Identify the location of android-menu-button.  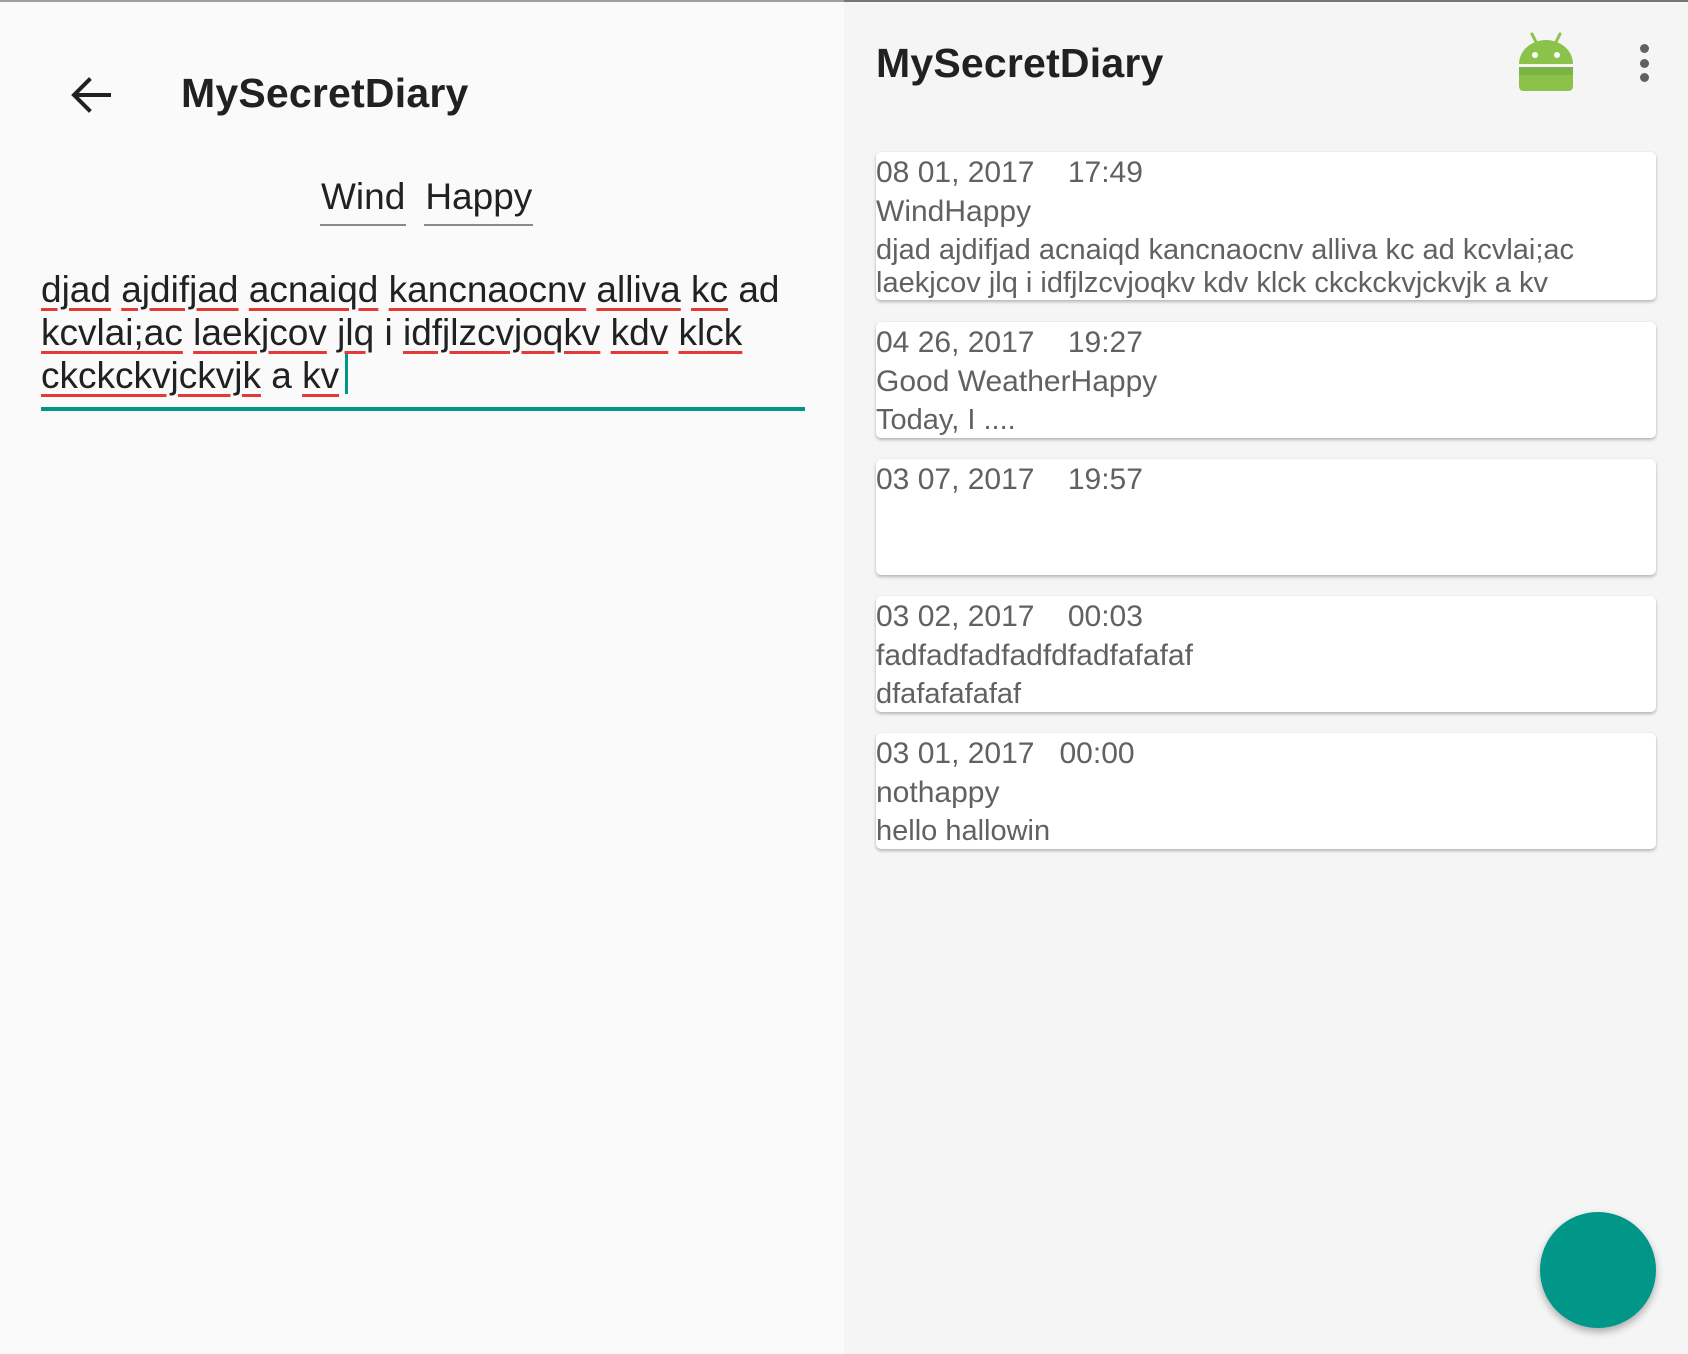
(1546, 62).